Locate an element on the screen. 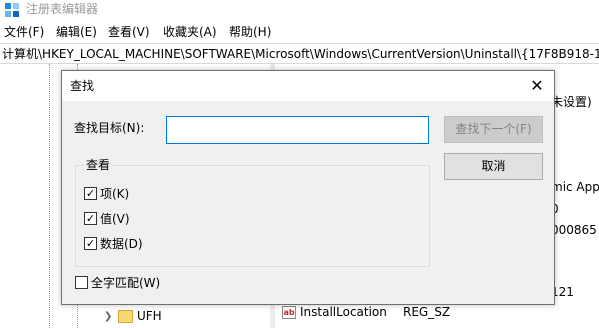 The image size is (599, 328). value-data-fragment: 000865 ( is located at coordinates (575, 230).